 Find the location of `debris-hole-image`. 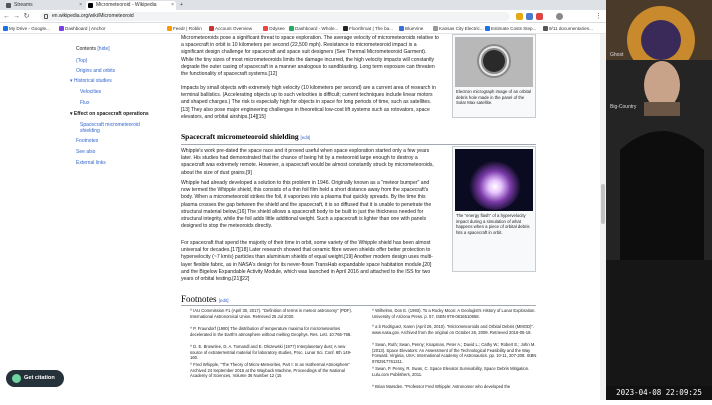

debris-hole-image is located at coordinates (494, 62).